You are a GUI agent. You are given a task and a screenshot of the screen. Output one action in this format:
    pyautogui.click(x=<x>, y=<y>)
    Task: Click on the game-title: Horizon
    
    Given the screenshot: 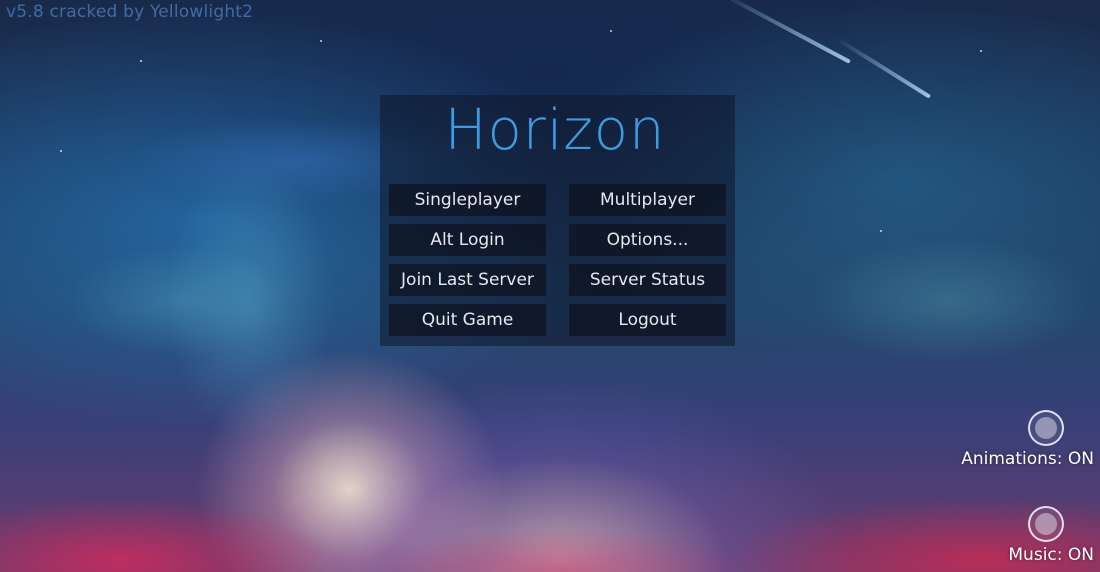 What is the action you would take?
    pyautogui.click(x=555, y=130)
    